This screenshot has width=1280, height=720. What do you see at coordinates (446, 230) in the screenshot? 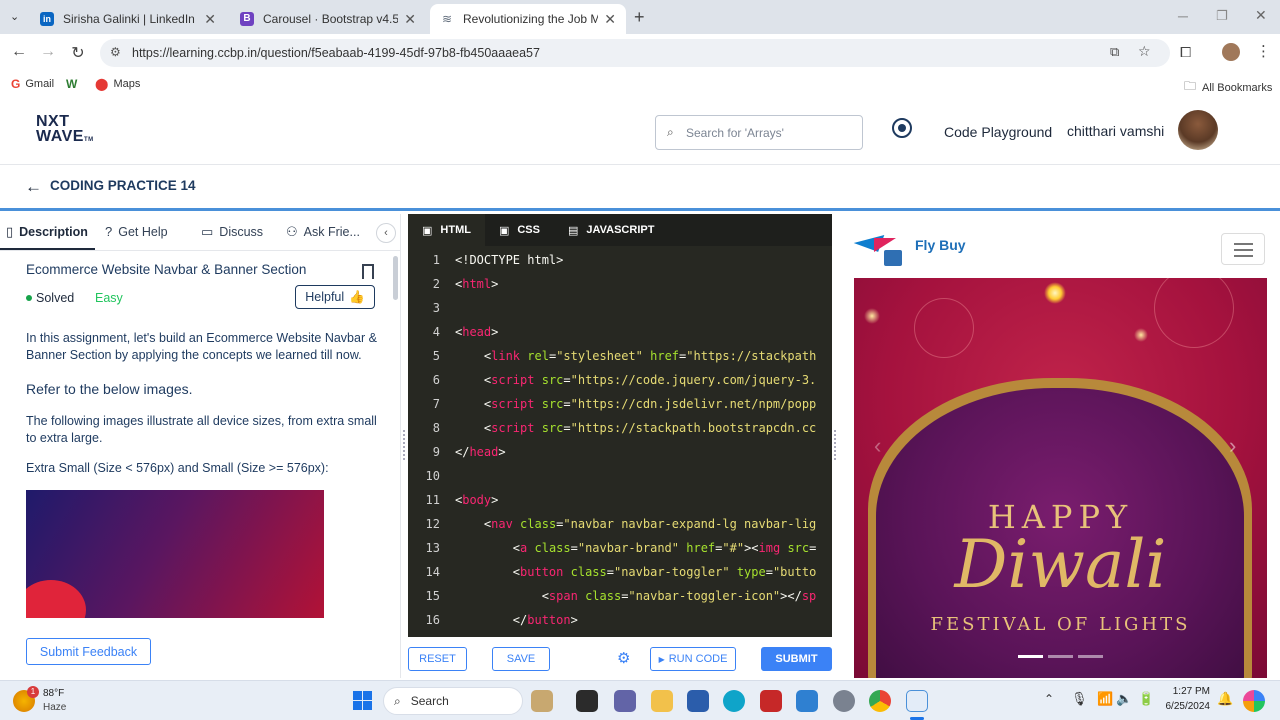
I see `tab-html: ▣ HTML` at bounding box center [446, 230].